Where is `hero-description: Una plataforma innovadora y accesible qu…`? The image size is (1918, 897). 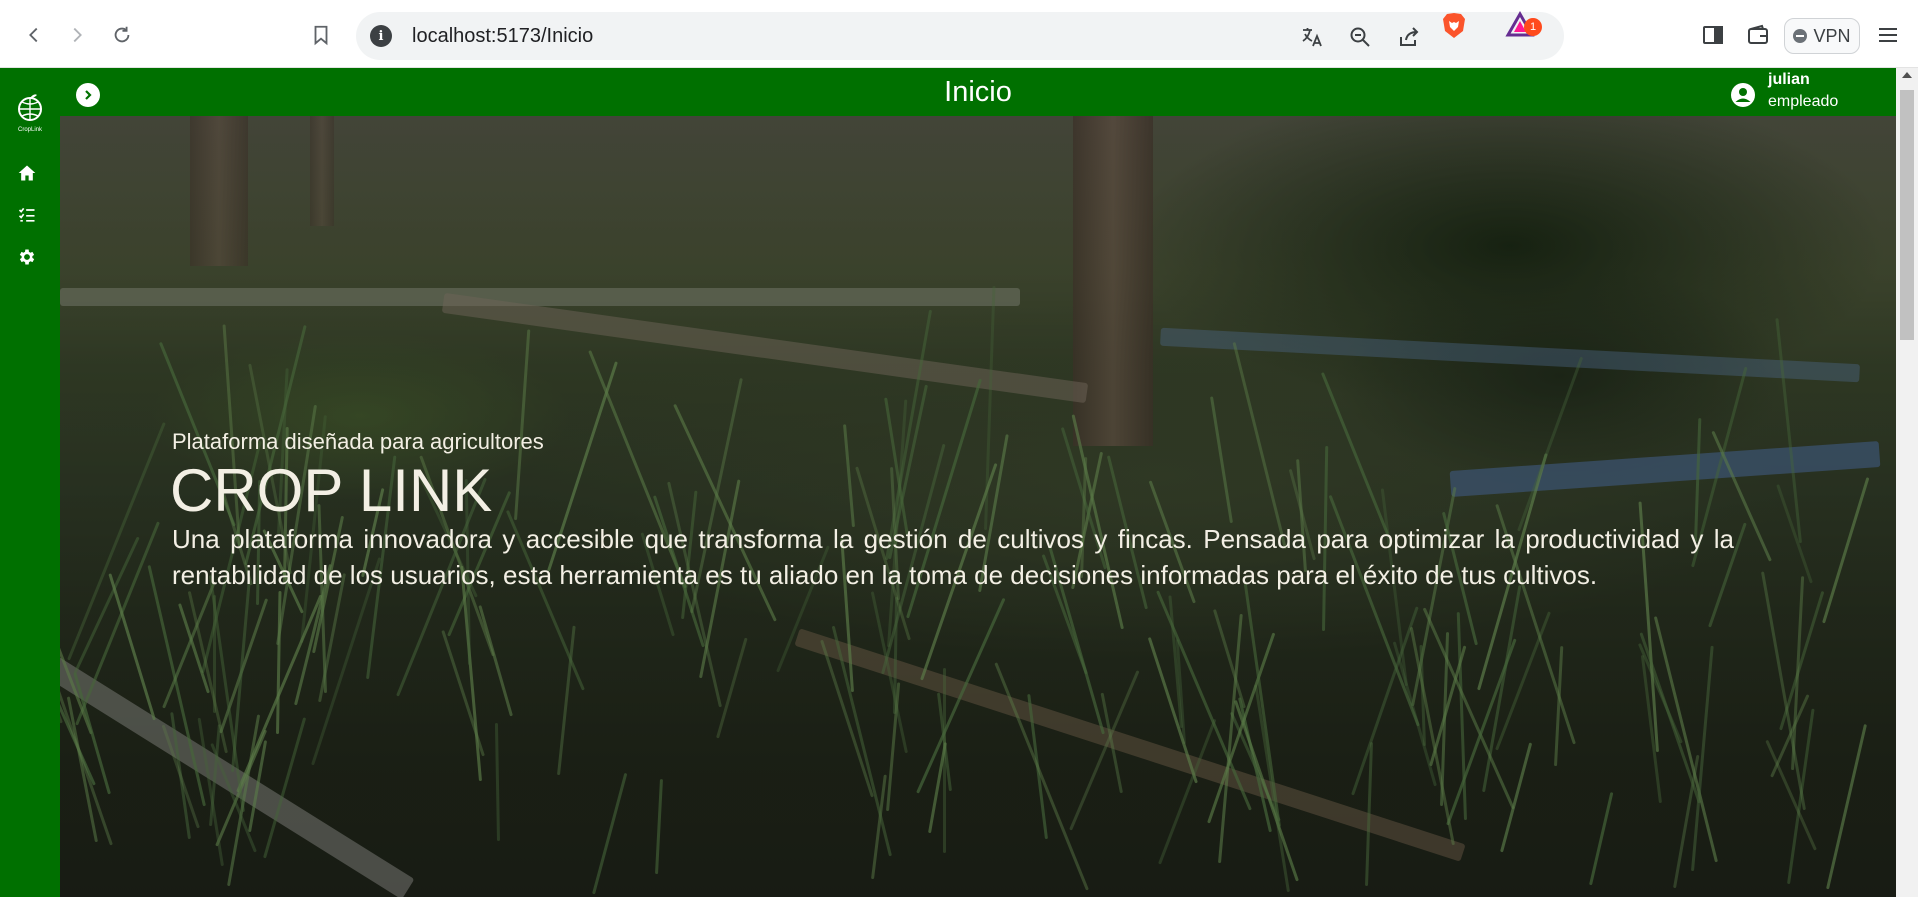
hero-description: Una plataforma innovadora y accesible qu… is located at coordinates (953, 557).